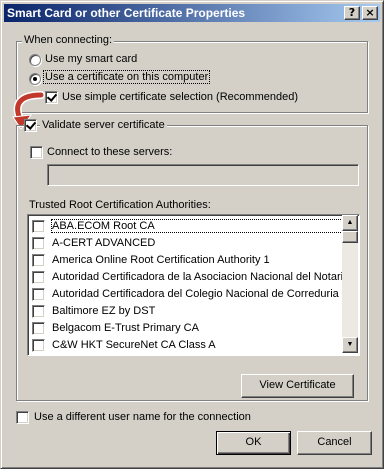 Image resolution: width=384 pixels, height=469 pixels. I want to click on list-scrollbar: ▲ ▼, so click(350, 284).